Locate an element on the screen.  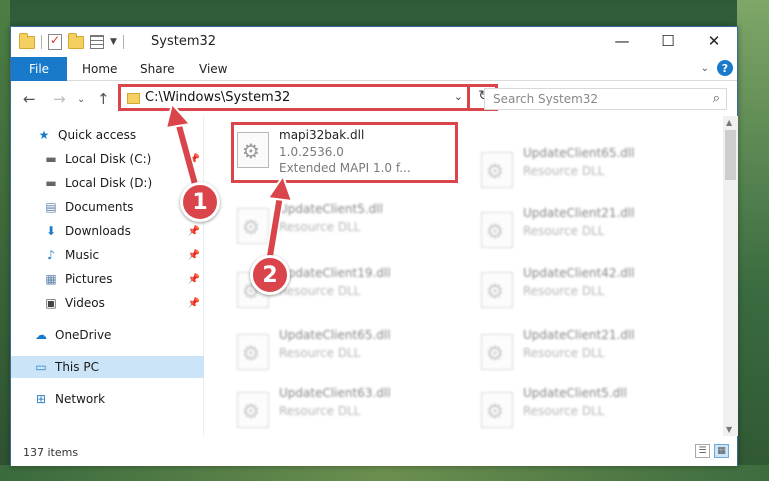
videos-icon: ▣ is located at coordinates (51, 303).